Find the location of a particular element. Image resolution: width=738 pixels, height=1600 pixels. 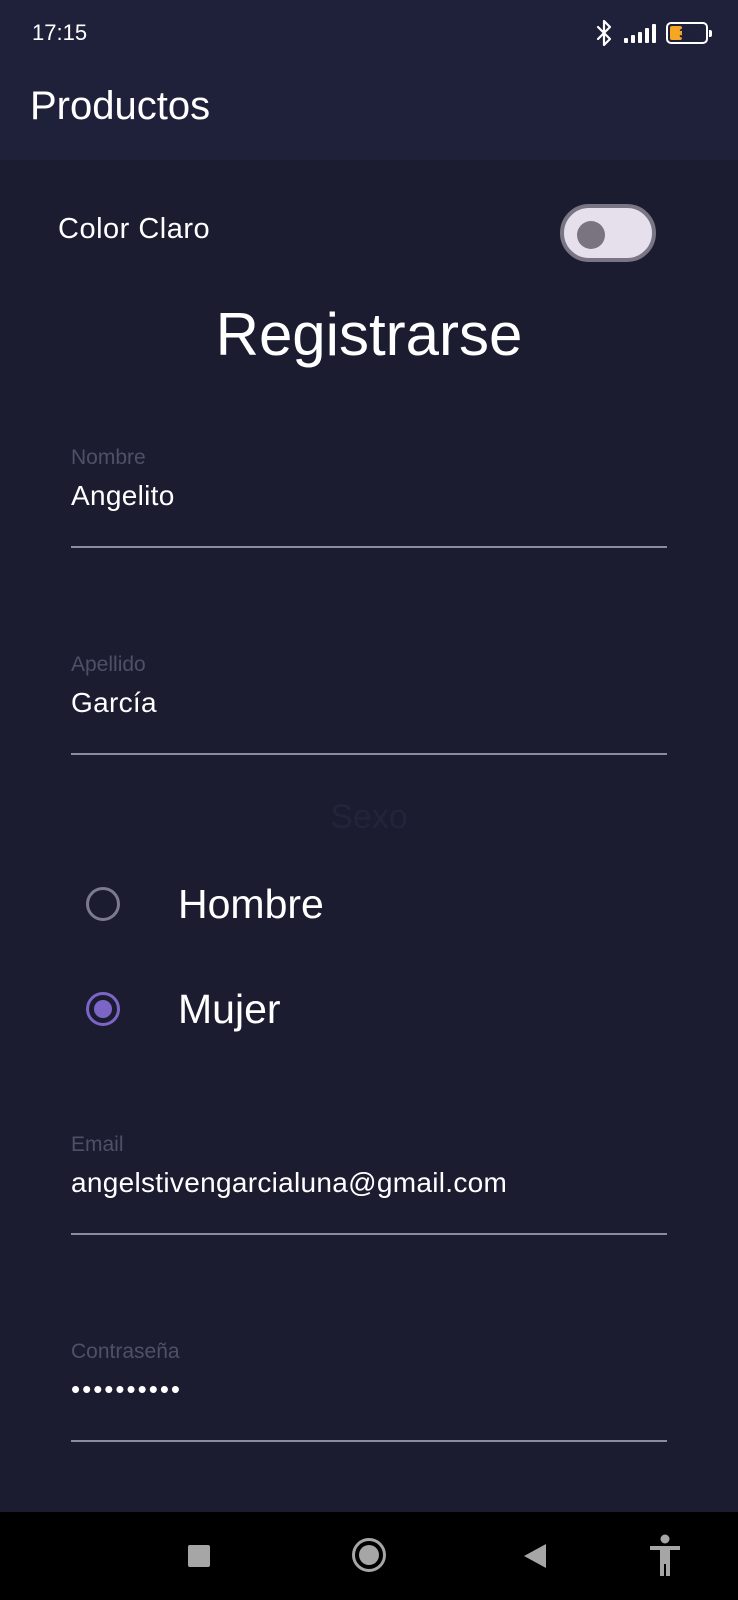

radio-option-mujer: Mujer is located at coordinates (183, 1009).